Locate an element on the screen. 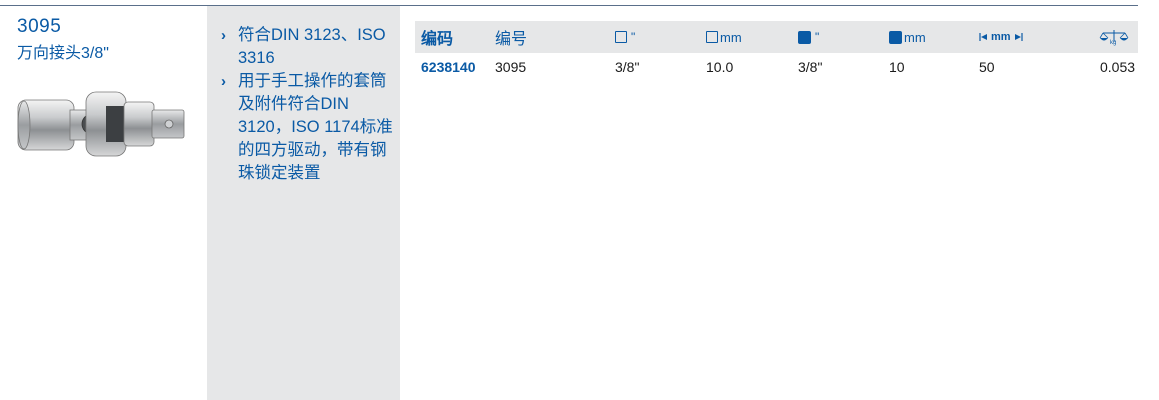  header-drive-mm: mm is located at coordinates (724, 37).